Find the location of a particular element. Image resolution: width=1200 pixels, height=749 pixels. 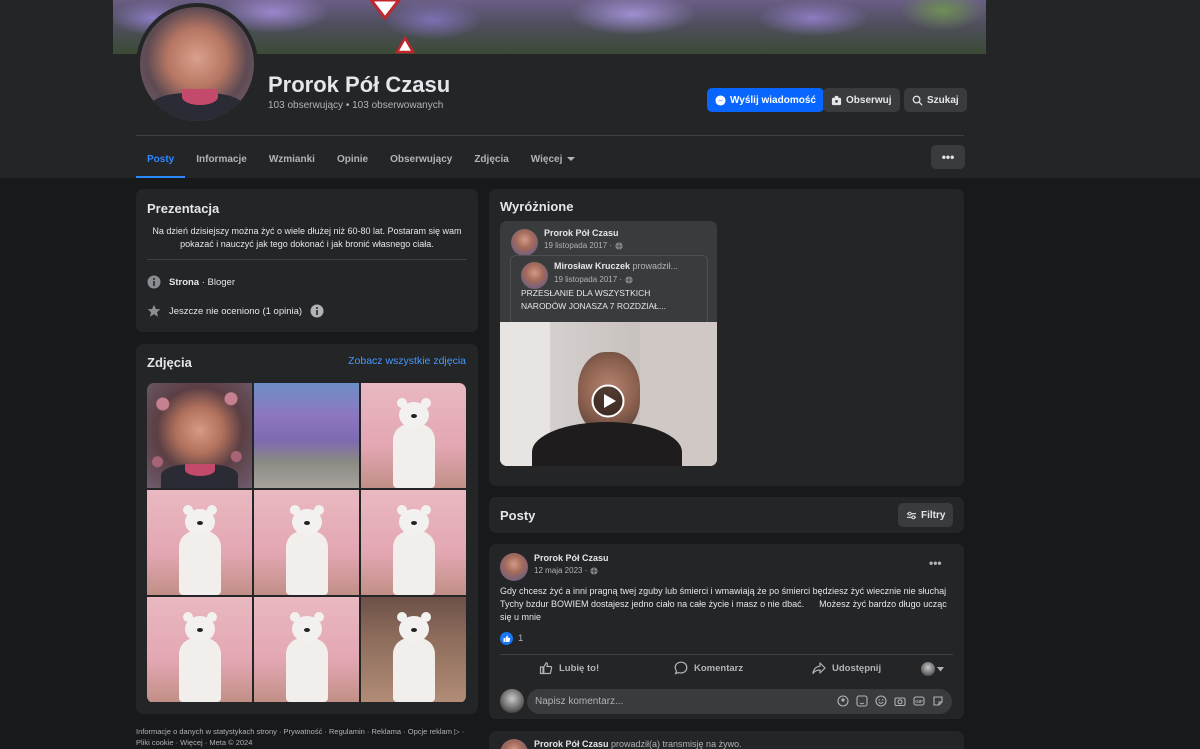

category-row: Strona · Bloger is located at coordinates (191, 282).